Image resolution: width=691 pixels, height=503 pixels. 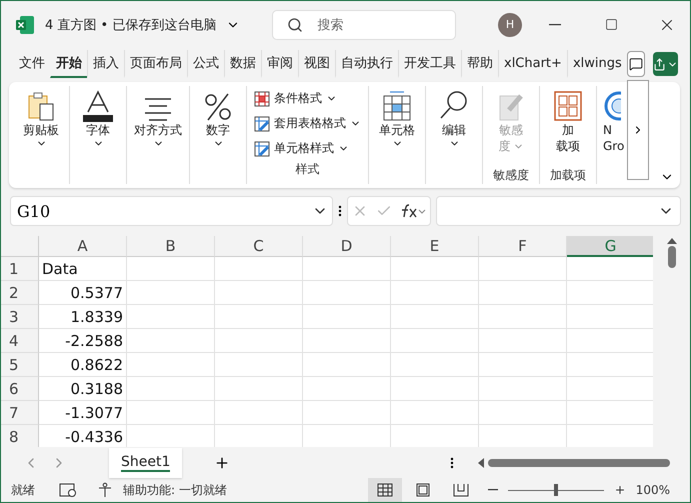 What do you see at coordinates (429, 64) in the screenshot?
I see `ribbon-tab: 开发工具` at bounding box center [429, 64].